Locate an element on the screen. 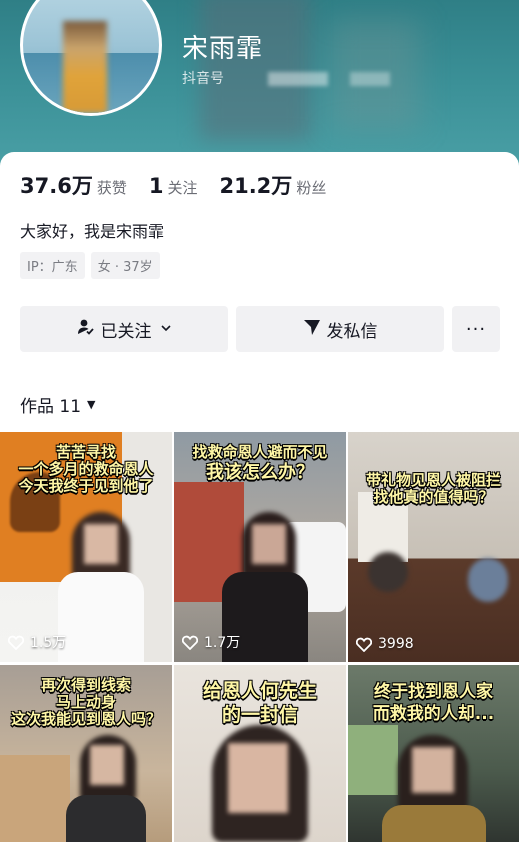 This screenshot has height=842, width=519. followers-label: 粉丝 is located at coordinates (311, 187).